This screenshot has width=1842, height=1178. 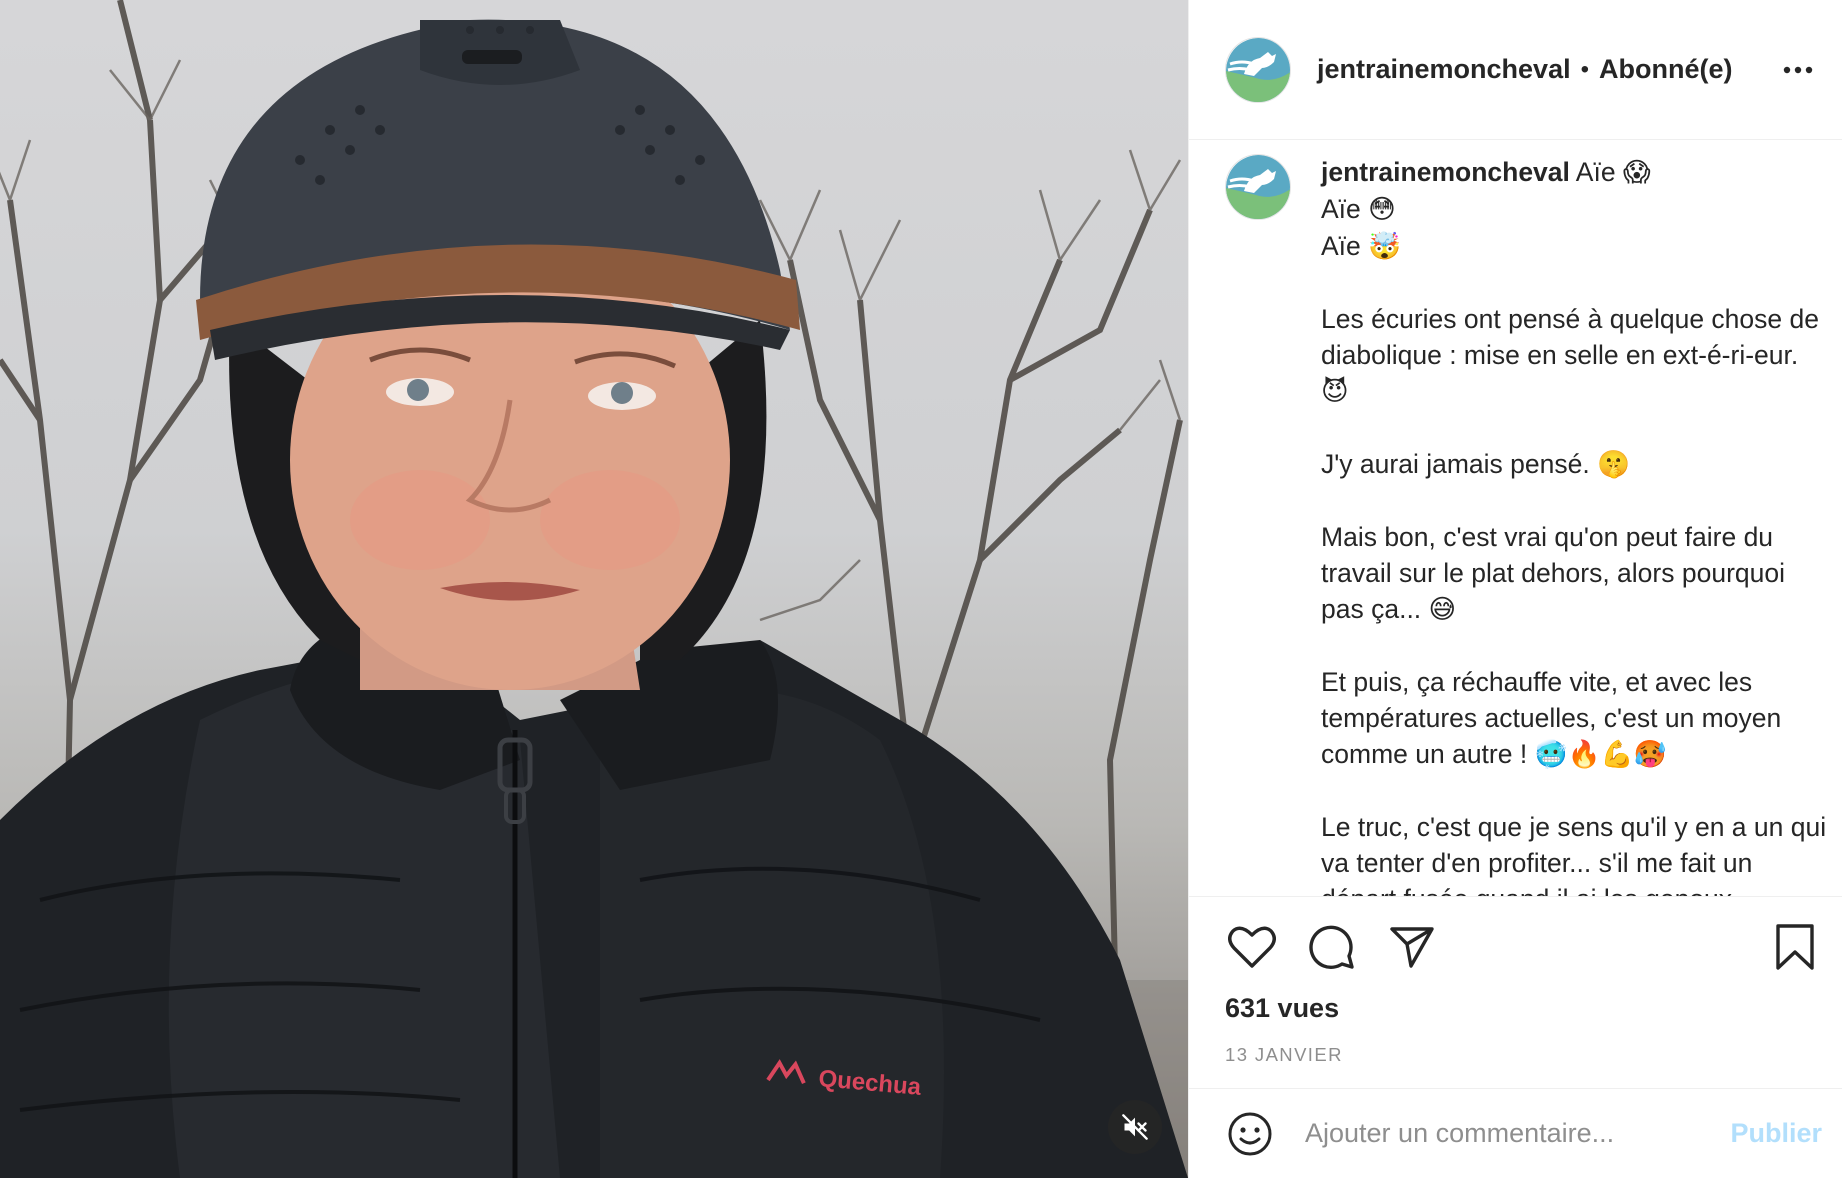 I want to click on caption-emoji: 🤯, so click(x=1385, y=246).